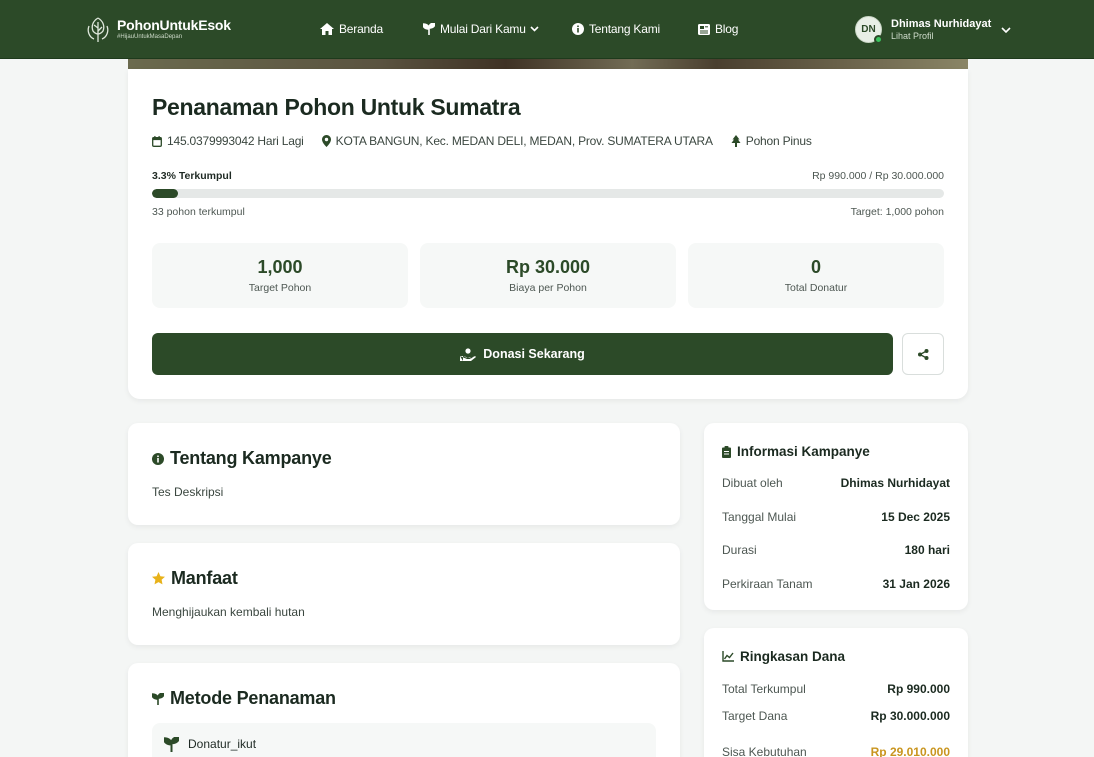 This screenshot has width=1094, height=757. Describe the element at coordinates (941, 36) in the screenshot. I see `view-profile-link: Lihat Profil` at that location.